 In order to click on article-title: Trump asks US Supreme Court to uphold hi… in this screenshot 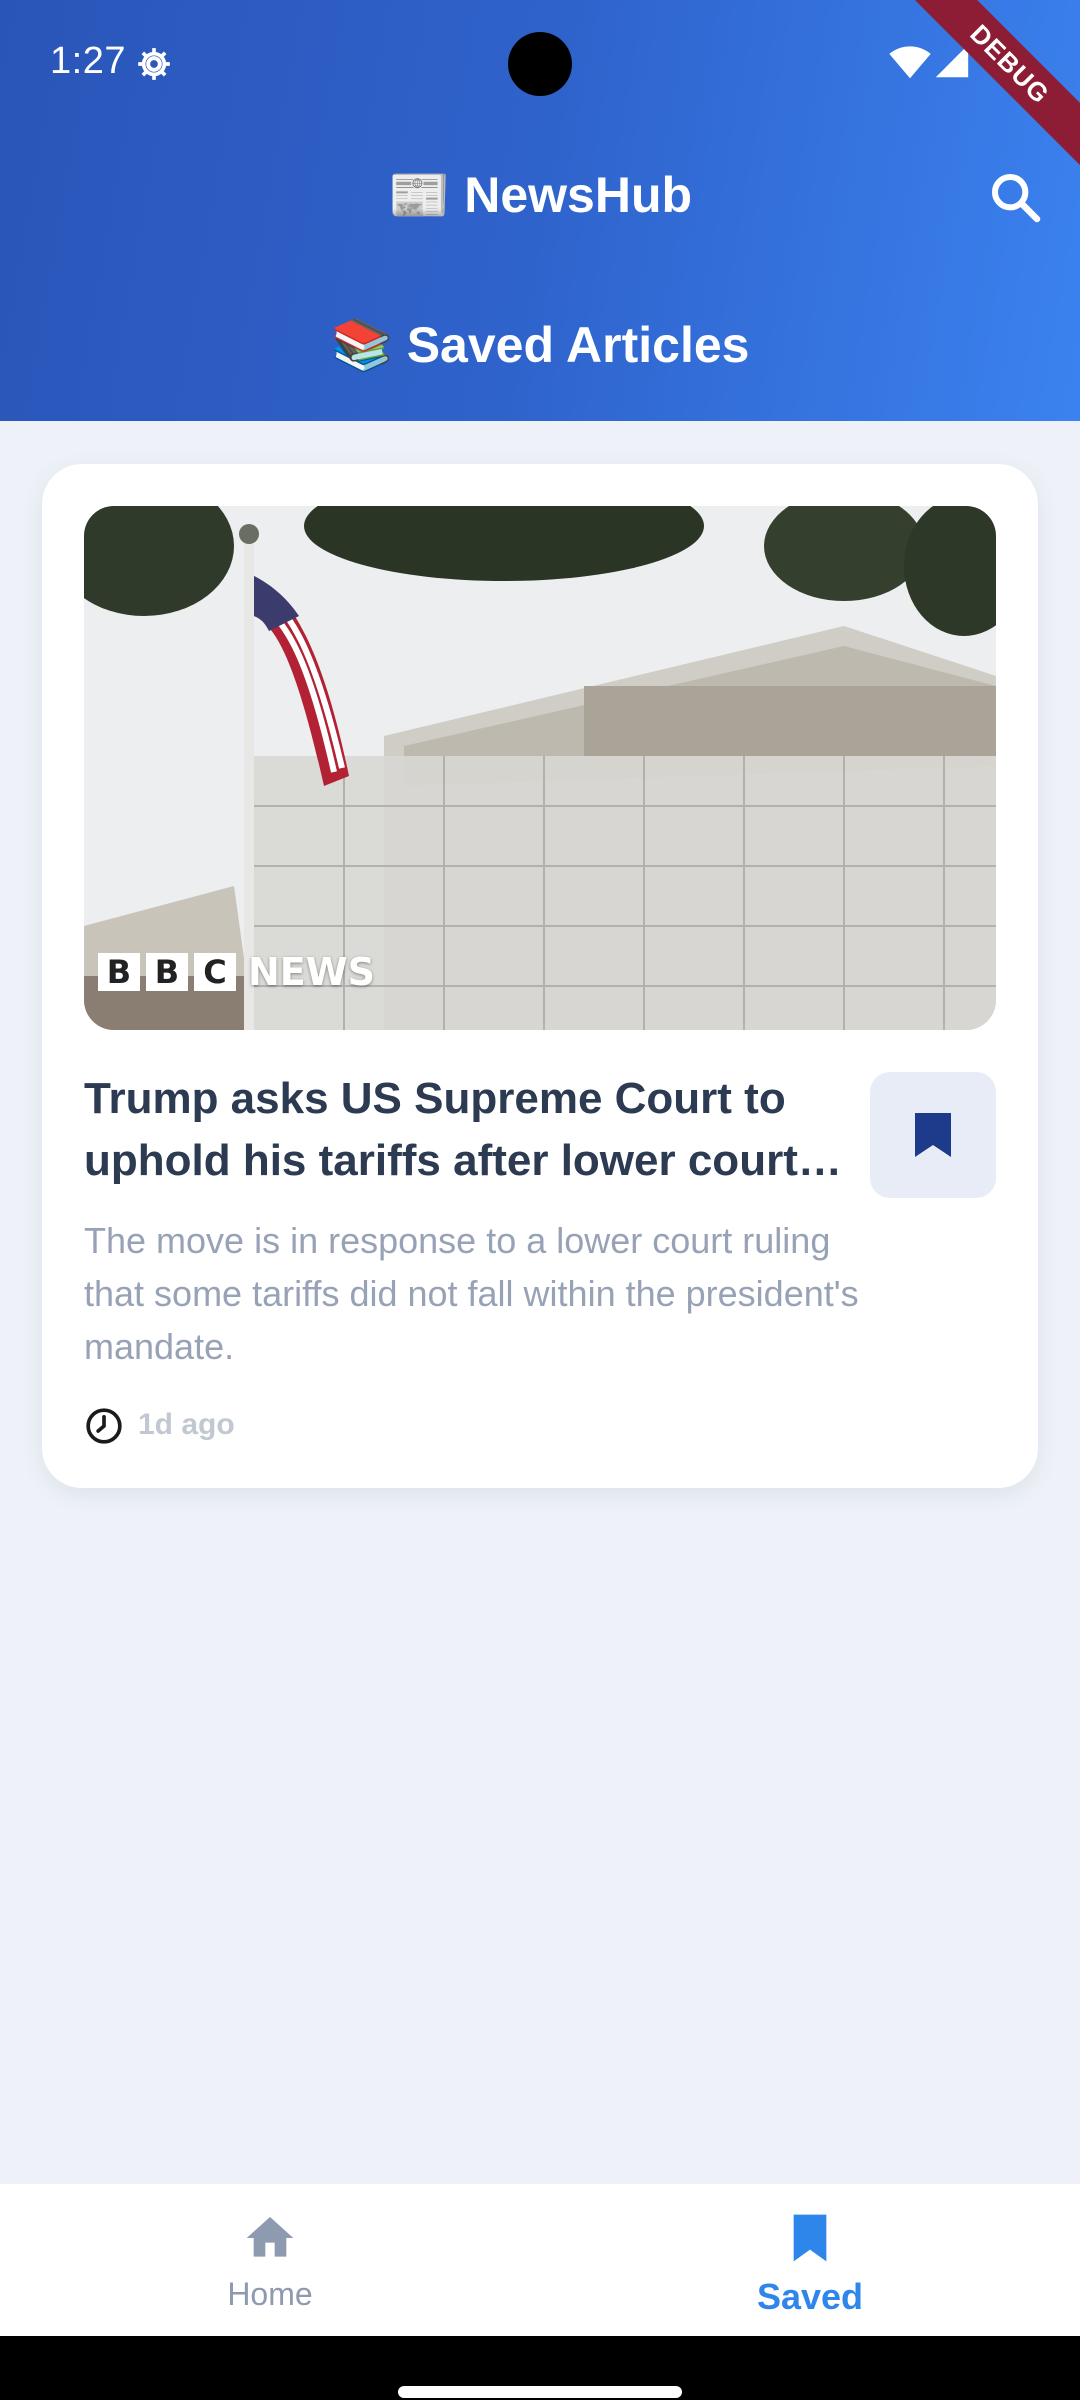, I will do `click(474, 1130)`.